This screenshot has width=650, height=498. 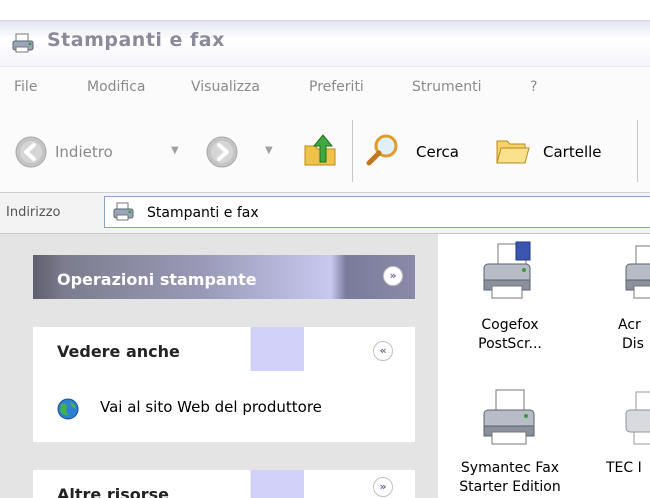 I want to click on postscript-printer-icon, so click(x=510, y=272).